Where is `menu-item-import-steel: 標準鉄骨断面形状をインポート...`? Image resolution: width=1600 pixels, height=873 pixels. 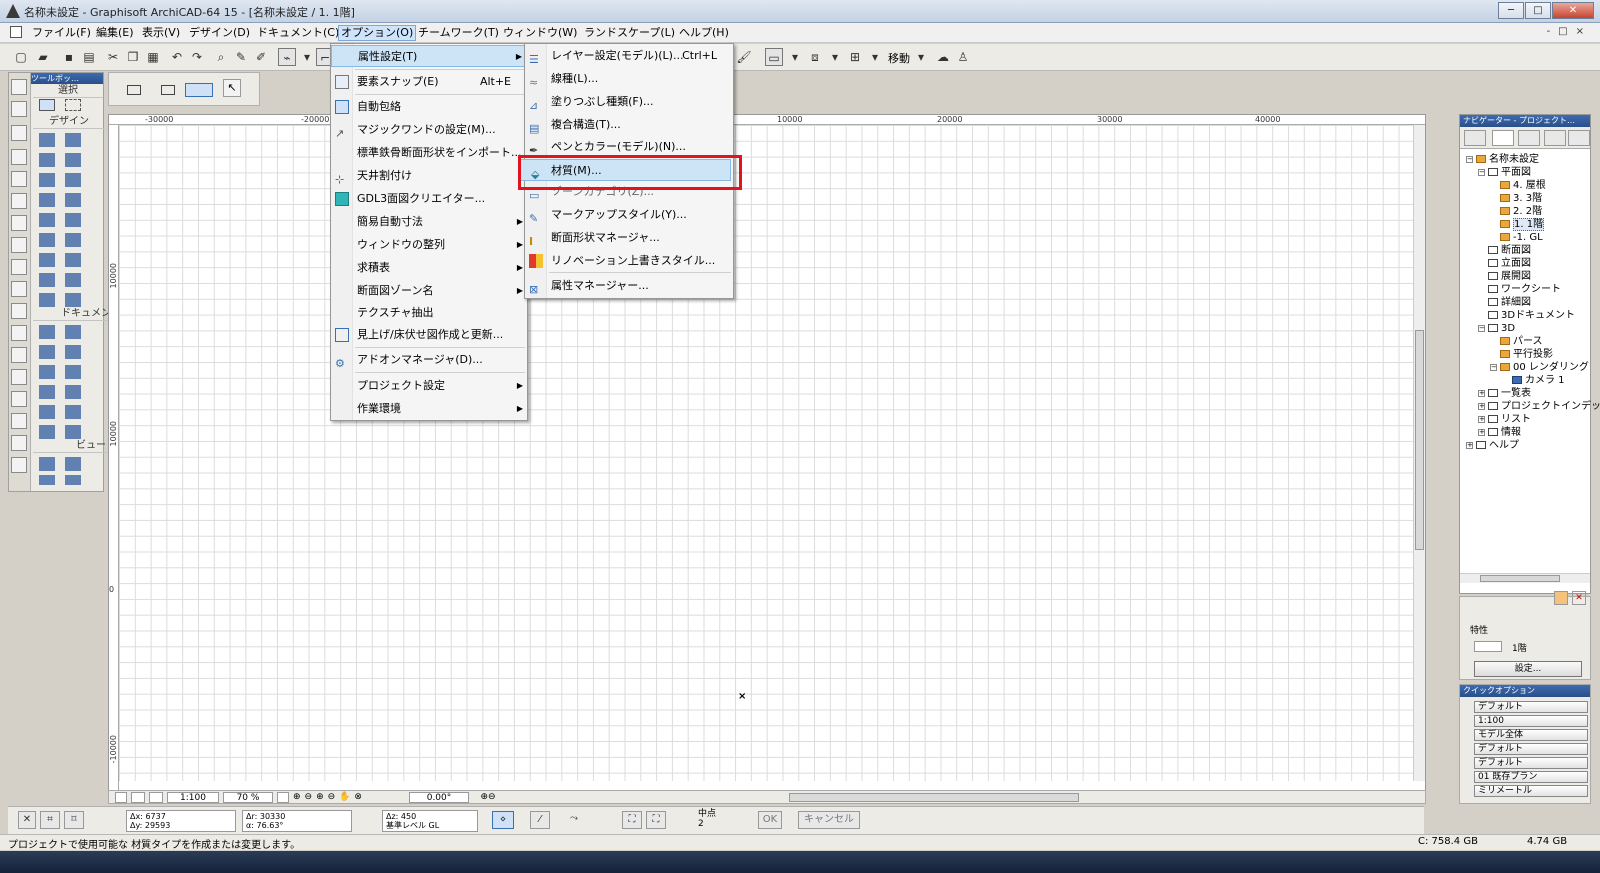
menu-item-import-steel: 標準鉄骨断面形状をインポート... is located at coordinates (429, 153).